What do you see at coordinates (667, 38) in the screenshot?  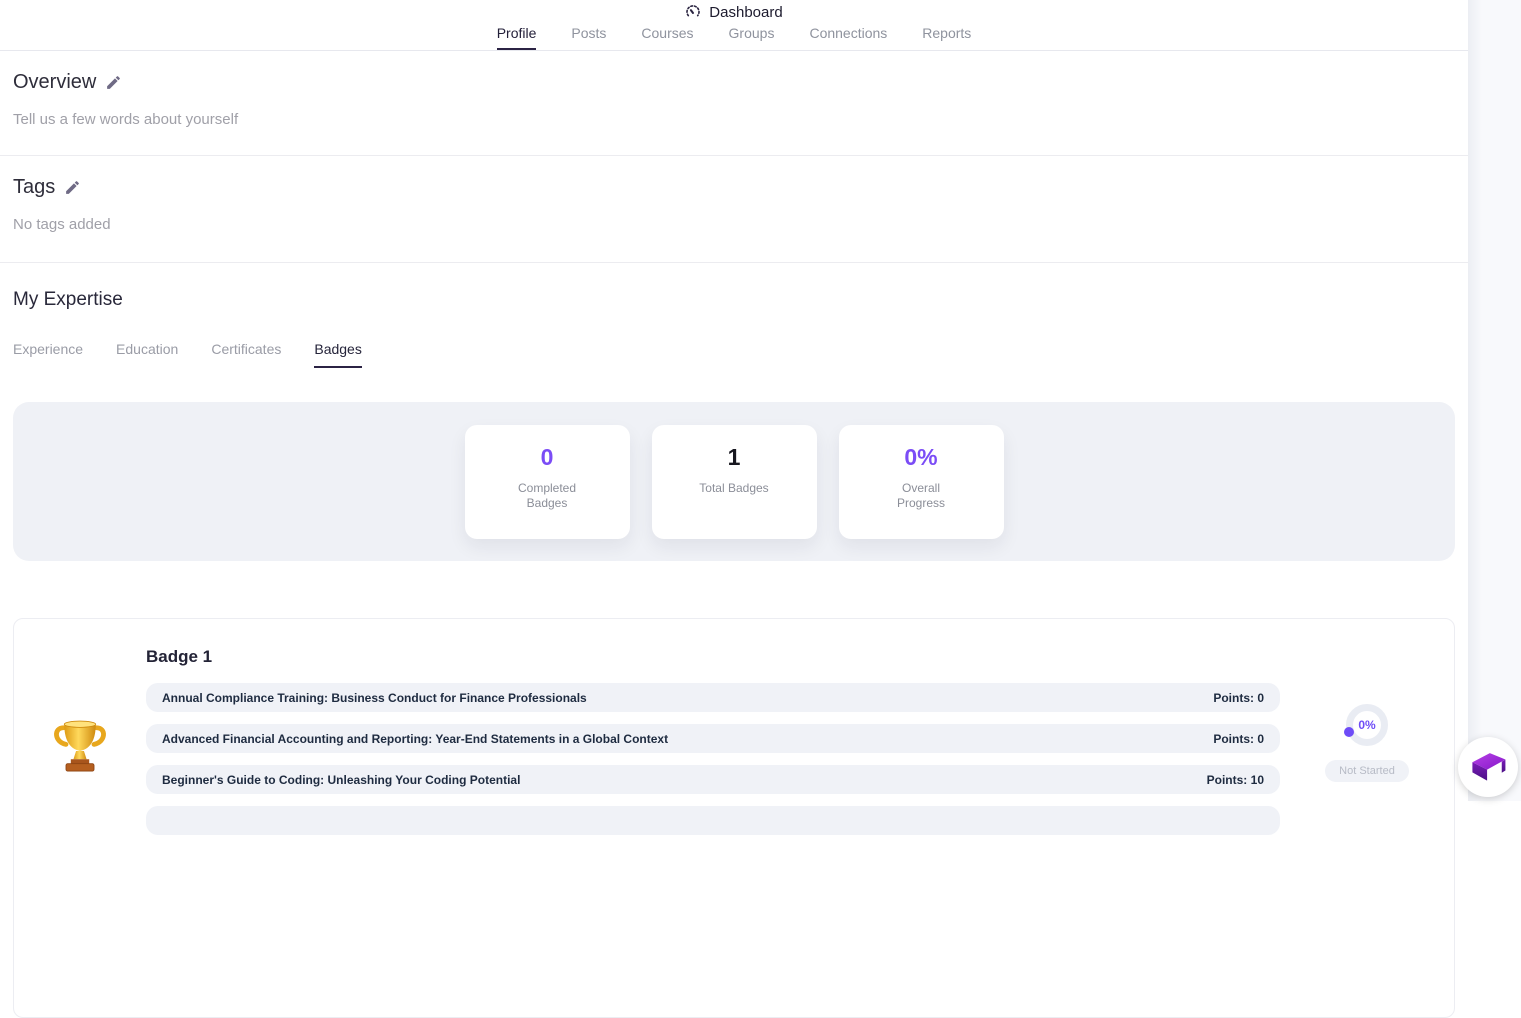 I see `tab-courses: Courses` at bounding box center [667, 38].